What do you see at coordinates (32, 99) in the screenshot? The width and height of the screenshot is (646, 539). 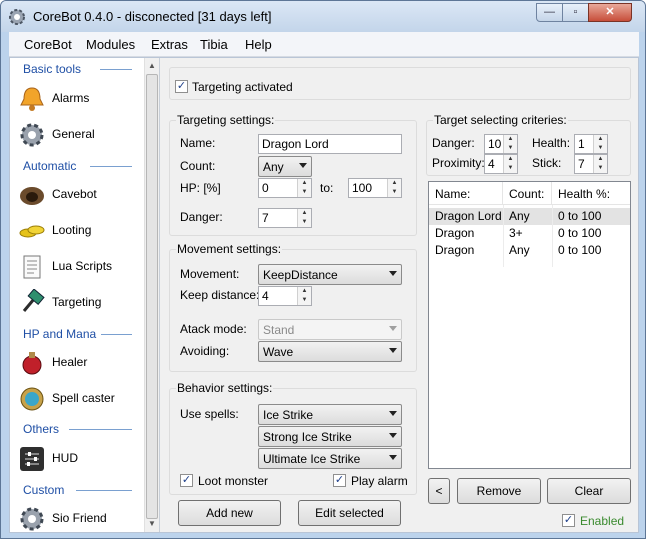 I see `bell-icon` at bounding box center [32, 99].